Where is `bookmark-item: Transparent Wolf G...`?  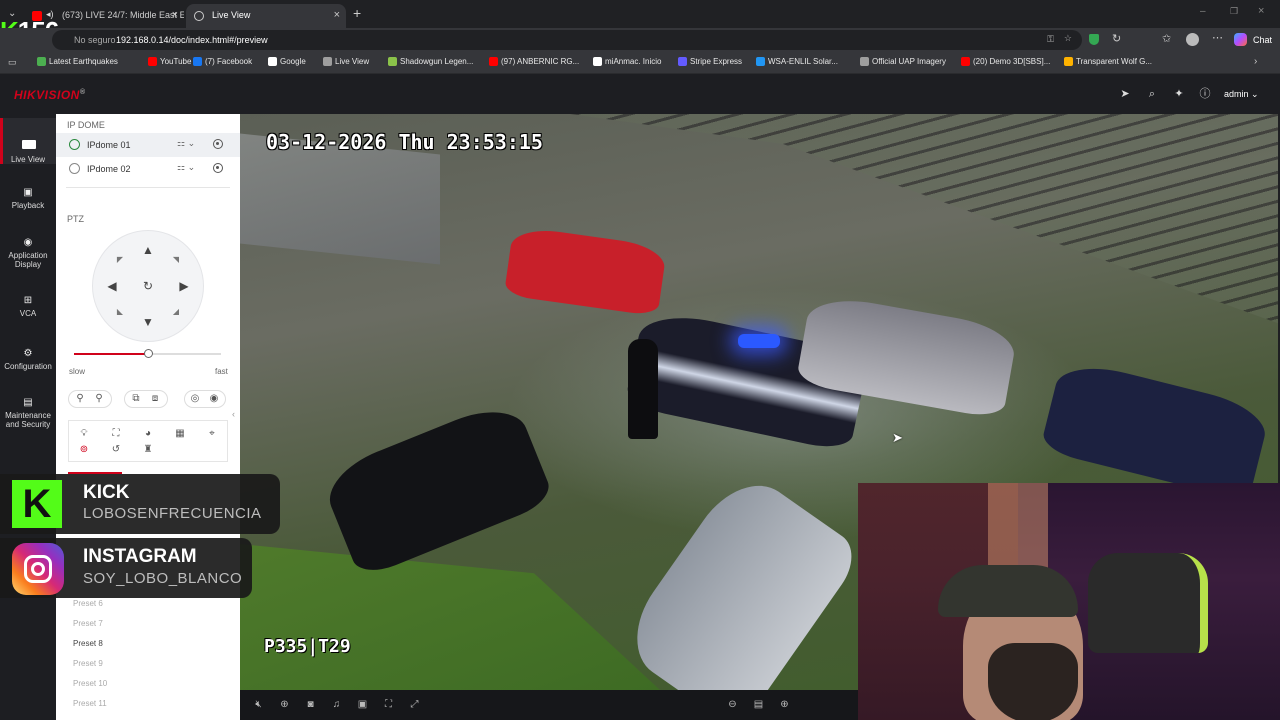
bookmark-item: Transparent Wolf G... is located at coordinates (1108, 61).